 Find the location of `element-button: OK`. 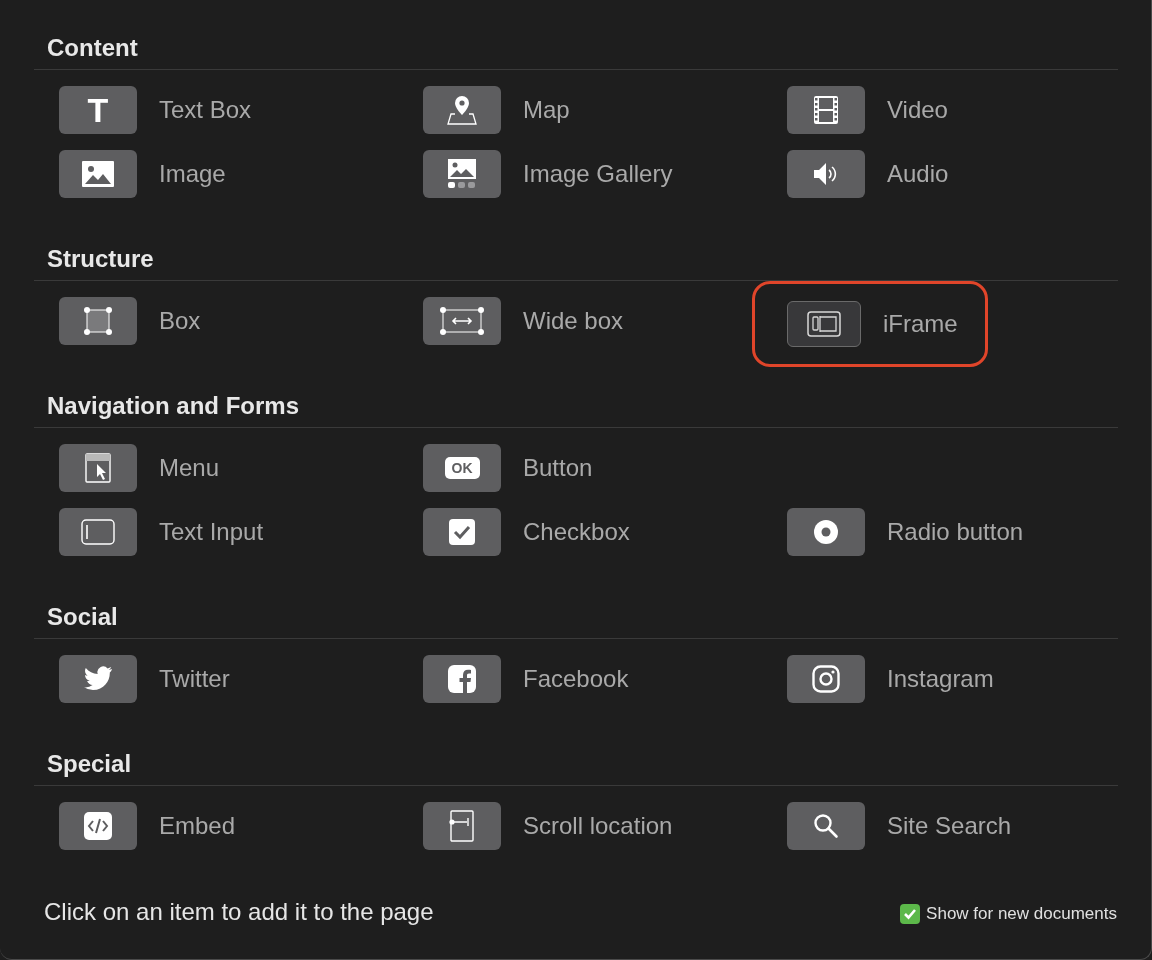

element-button: OK is located at coordinates (462, 468).